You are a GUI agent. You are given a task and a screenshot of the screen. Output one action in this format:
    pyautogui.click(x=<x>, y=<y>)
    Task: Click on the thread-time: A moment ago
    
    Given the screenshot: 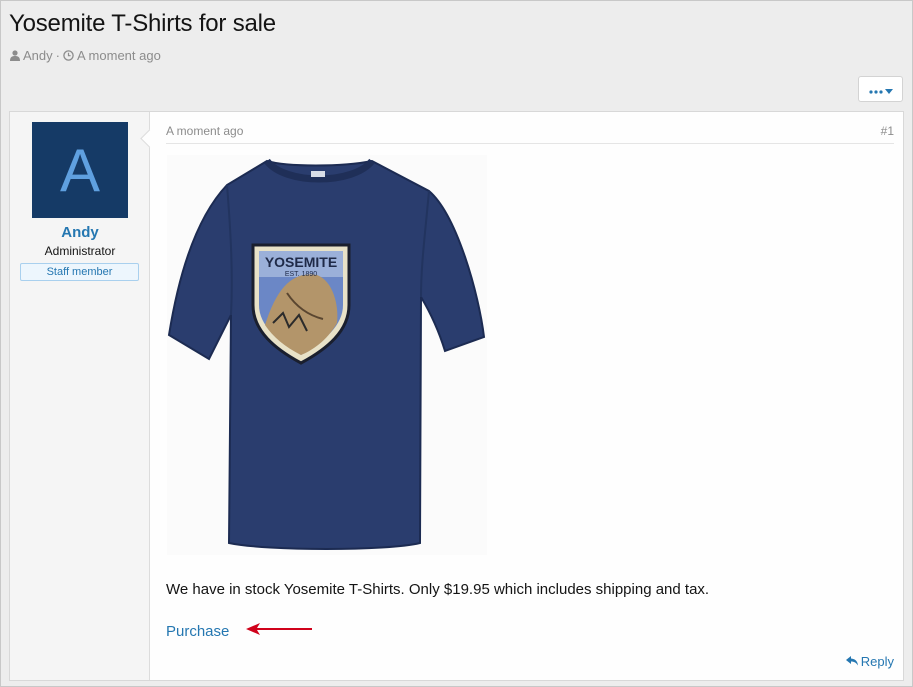 What is the action you would take?
    pyautogui.click(x=119, y=55)
    